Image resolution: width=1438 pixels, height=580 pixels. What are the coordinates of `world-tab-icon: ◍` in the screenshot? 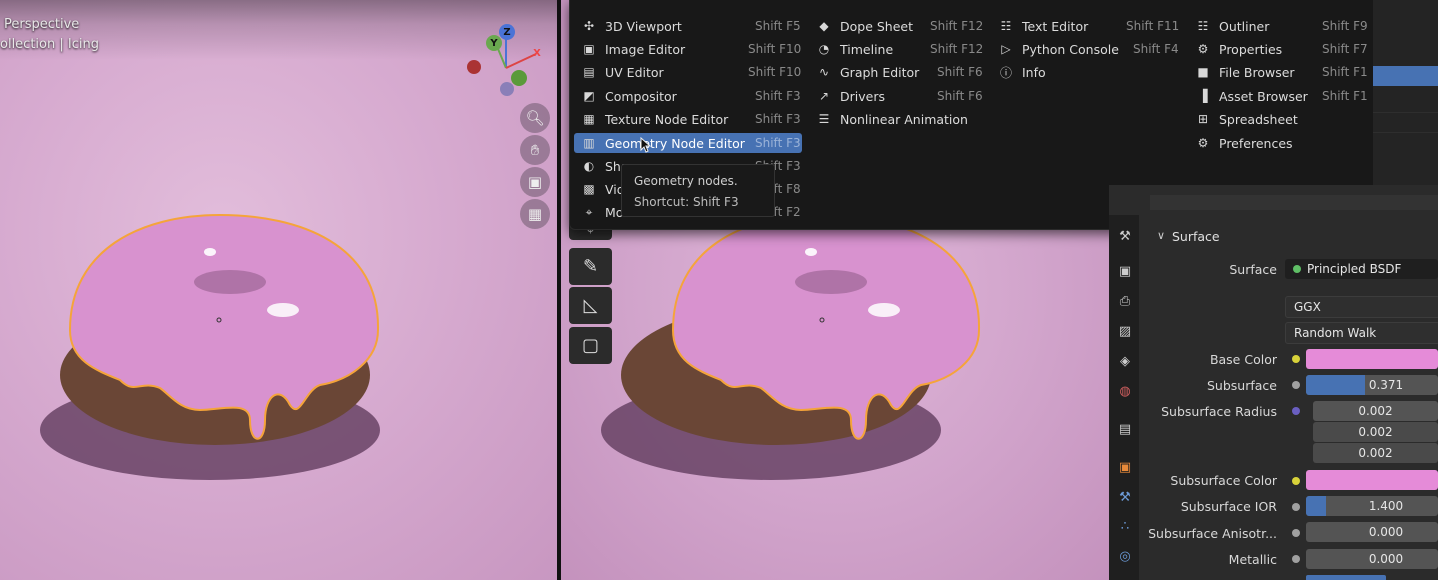 It's located at (1125, 391).